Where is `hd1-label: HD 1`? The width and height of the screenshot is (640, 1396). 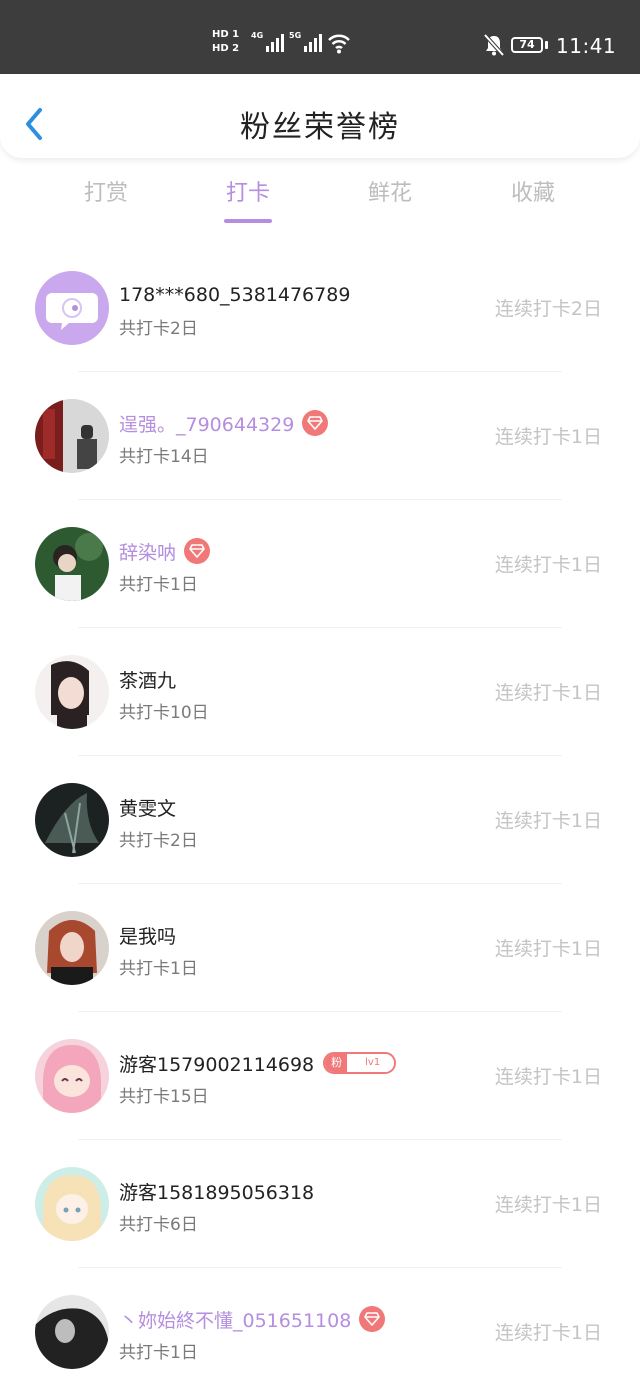
hd1-label: HD 1 is located at coordinates (226, 34).